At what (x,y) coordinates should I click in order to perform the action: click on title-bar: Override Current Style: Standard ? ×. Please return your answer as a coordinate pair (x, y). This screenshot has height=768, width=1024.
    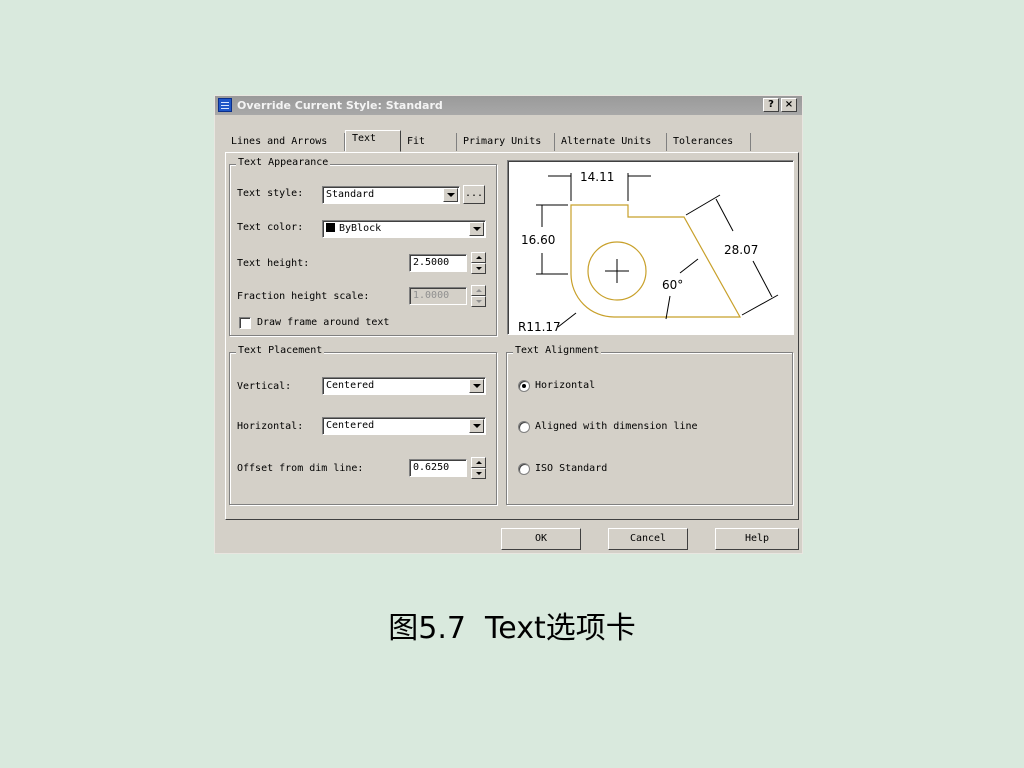
    Looking at the image, I should click on (508, 105).